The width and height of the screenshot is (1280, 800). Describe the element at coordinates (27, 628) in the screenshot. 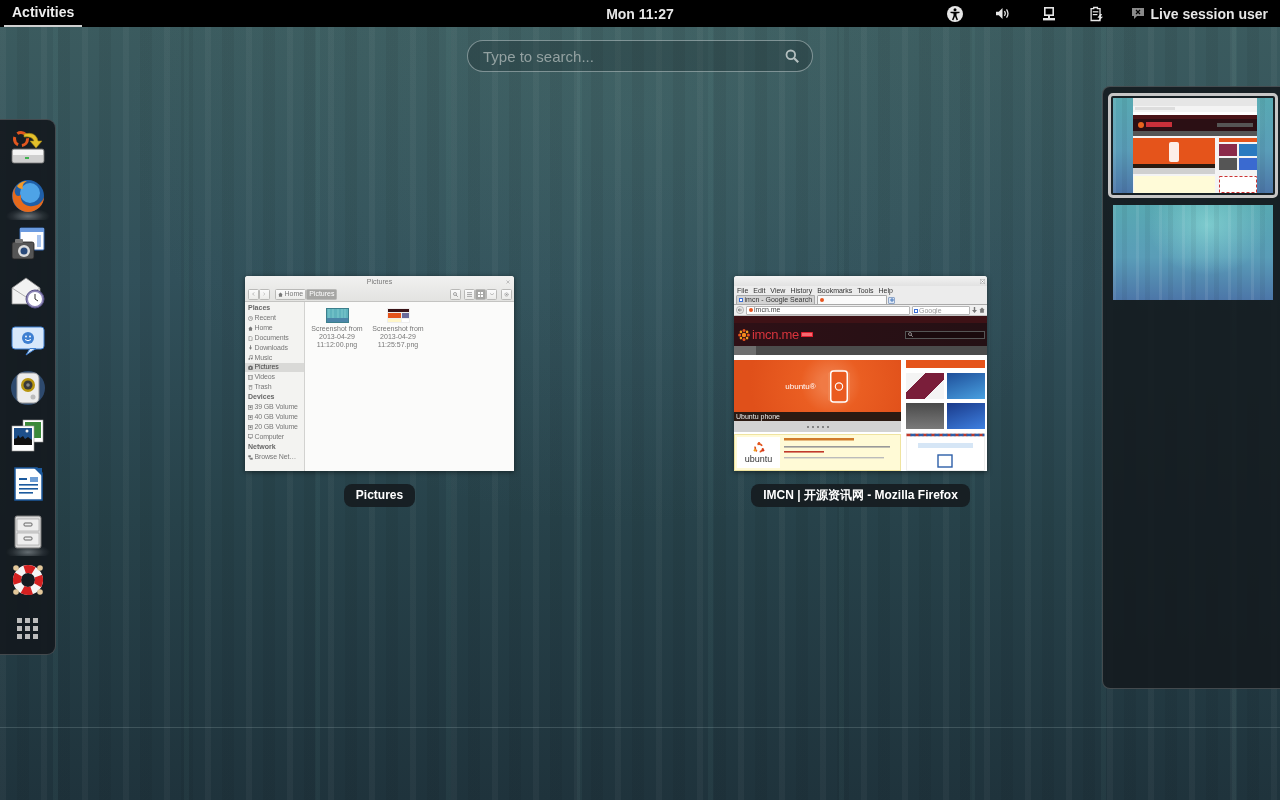

I see `app-grid-icon` at that location.